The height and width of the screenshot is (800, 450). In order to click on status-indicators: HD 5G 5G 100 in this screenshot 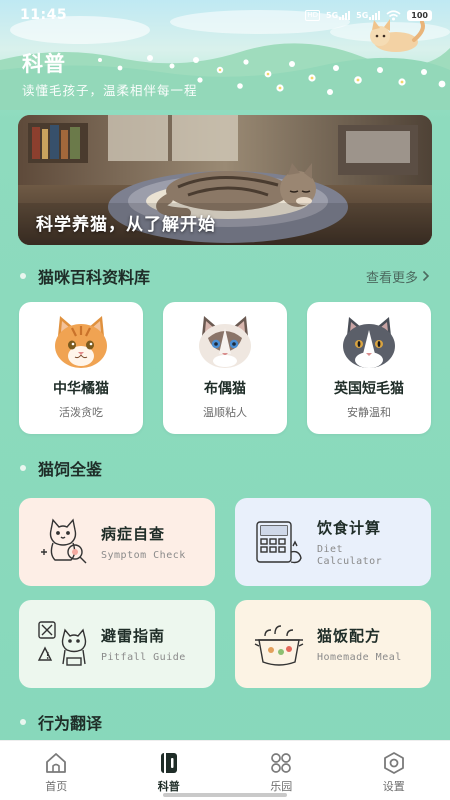, I will do `click(368, 15)`.